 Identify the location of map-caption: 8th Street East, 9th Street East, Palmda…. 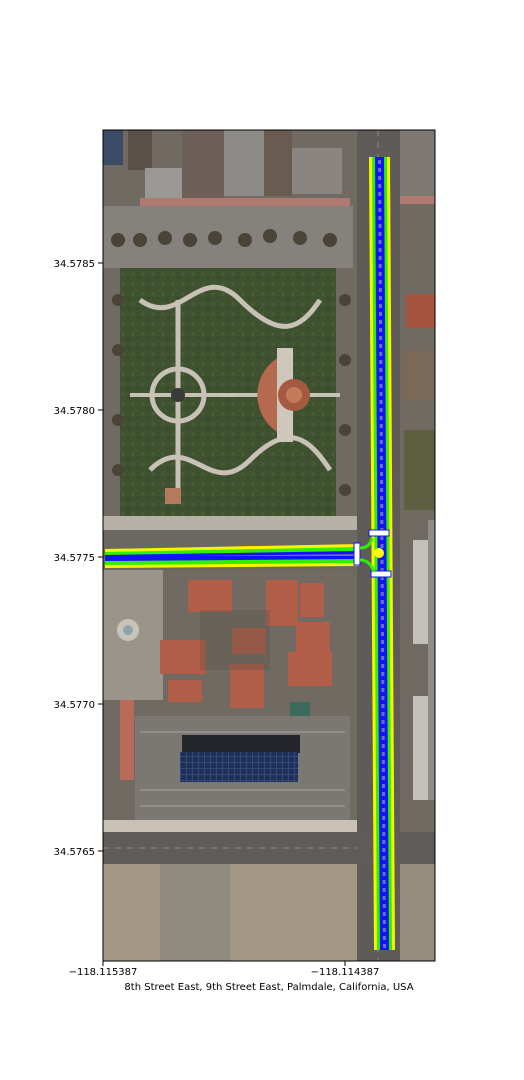
(268, 987).